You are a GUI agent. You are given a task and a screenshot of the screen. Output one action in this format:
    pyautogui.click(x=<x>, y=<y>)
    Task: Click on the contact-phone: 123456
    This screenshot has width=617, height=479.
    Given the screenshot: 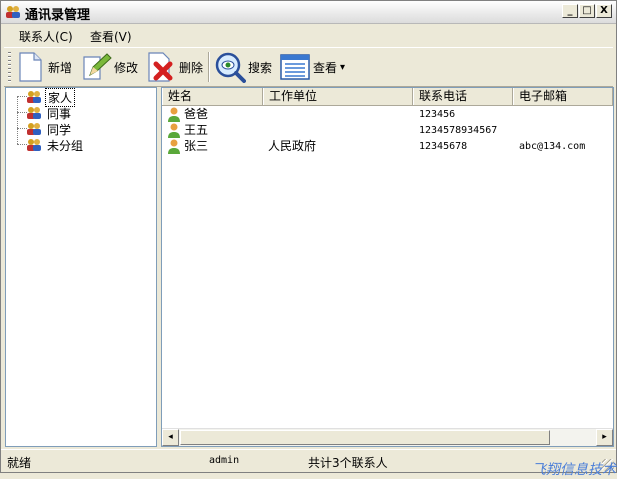 What is the action you would take?
    pyautogui.click(x=437, y=114)
    